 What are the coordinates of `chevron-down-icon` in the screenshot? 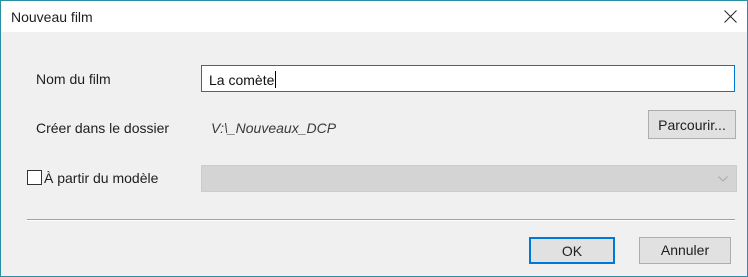 It's located at (723, 179).